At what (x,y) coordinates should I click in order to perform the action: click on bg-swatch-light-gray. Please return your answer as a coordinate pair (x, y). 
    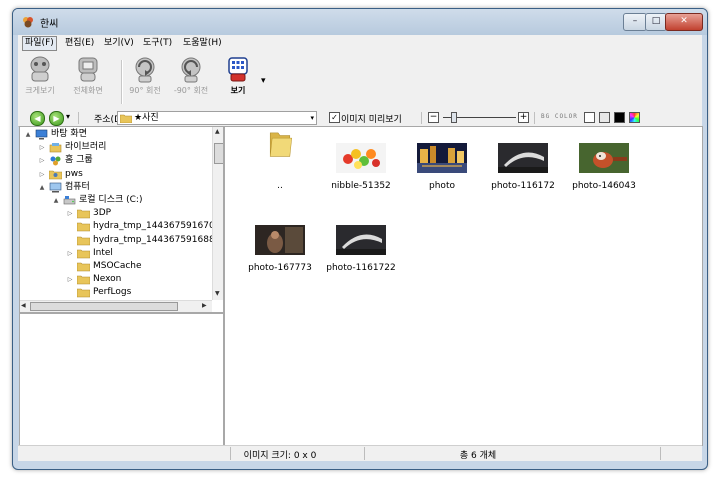
    Looking at the image, I should click on (604, 117).